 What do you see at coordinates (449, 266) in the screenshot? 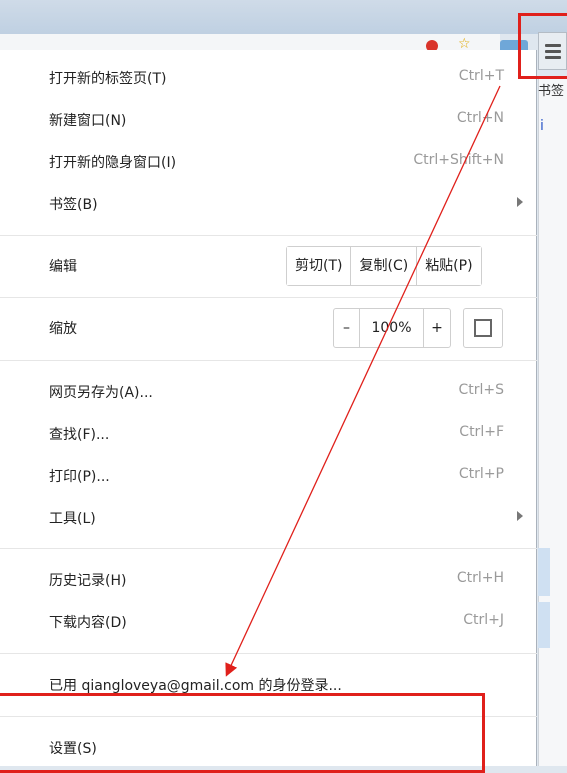
I see `paste-button: 粘贴(P)` at bounding box center [449, 266].